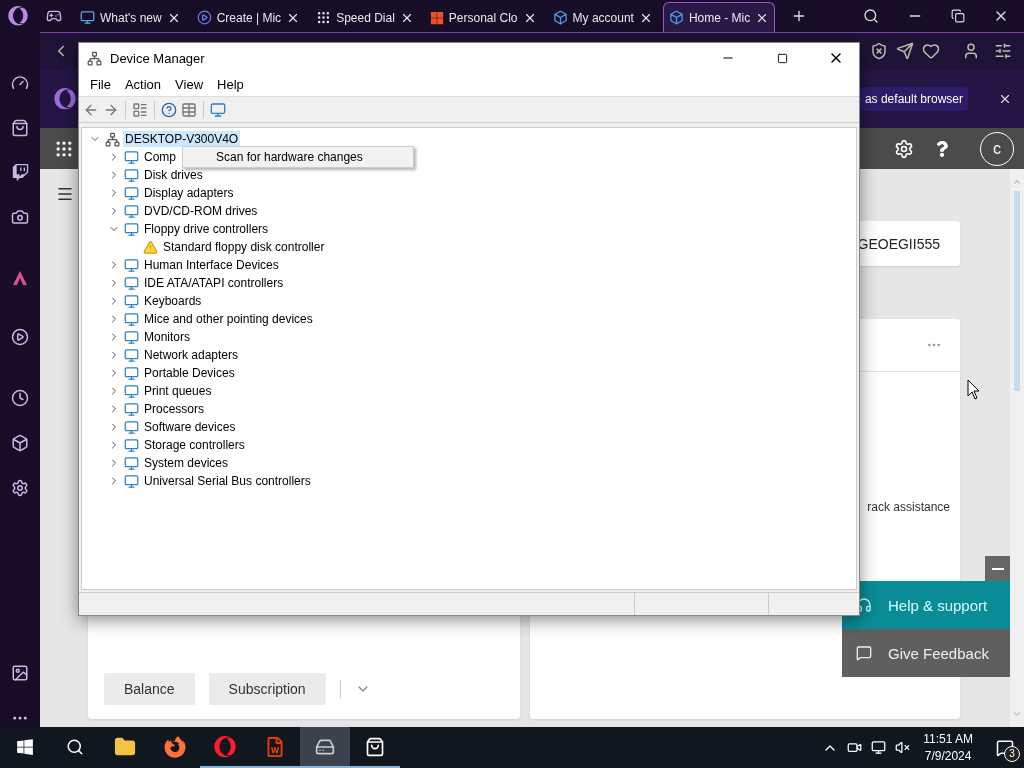 The image size is (1024, 768). Describe the element at coordinates (190, 427) in the screenshot. I see `tree-item: Software devices` at that location.